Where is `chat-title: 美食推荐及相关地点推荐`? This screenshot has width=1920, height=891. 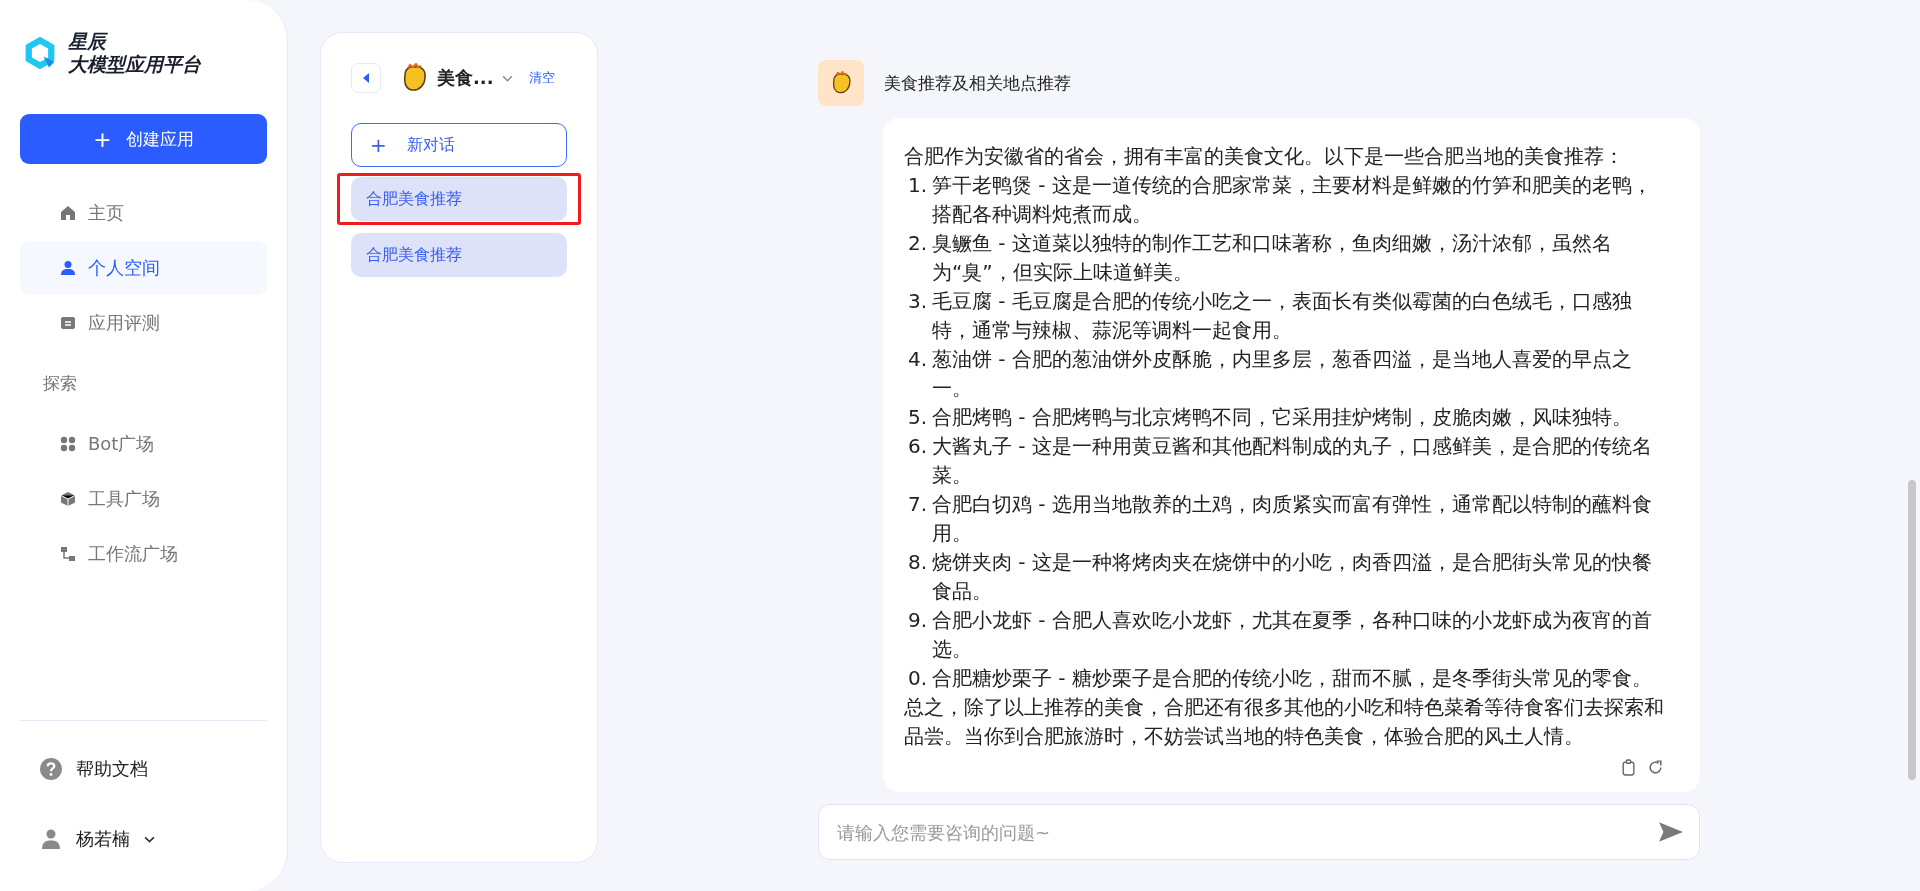
chat-title: 美食推荐及相关地点推荐 is located at coordinates (977, 83).